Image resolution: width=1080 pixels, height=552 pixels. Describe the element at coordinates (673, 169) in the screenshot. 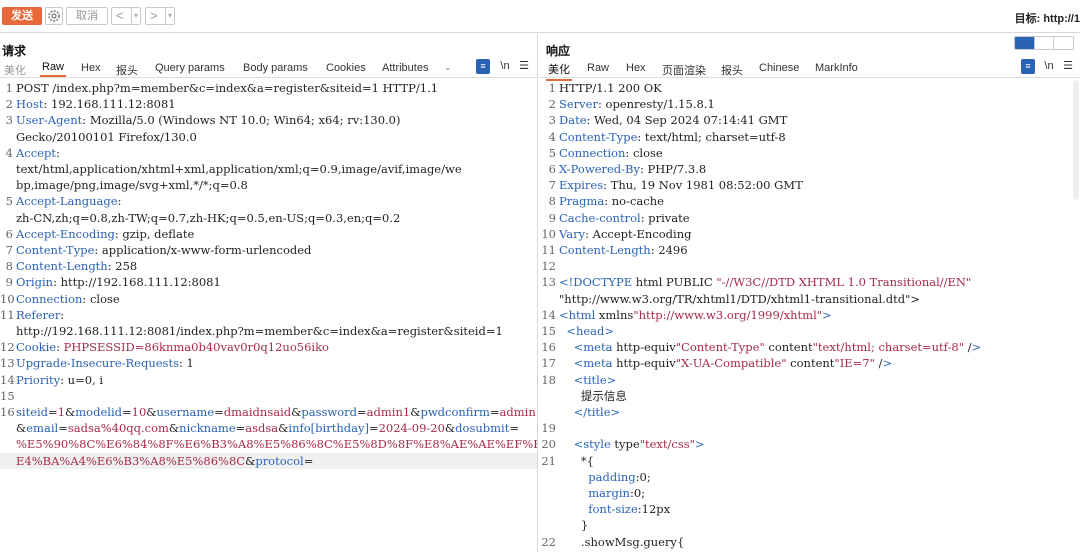

I see `header-value: : PHP/7.3.8` at that location.